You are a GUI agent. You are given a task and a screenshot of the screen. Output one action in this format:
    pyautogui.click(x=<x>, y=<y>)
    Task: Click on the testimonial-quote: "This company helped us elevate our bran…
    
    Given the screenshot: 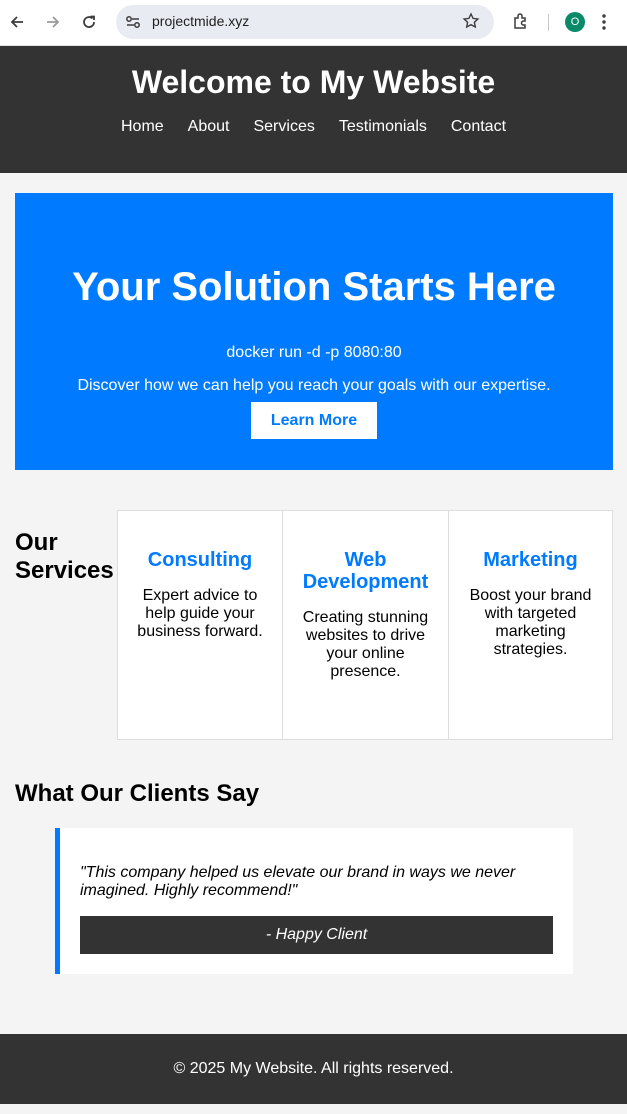 What is the action you would take?
    pyautogui.click(x=298, y=881)
    